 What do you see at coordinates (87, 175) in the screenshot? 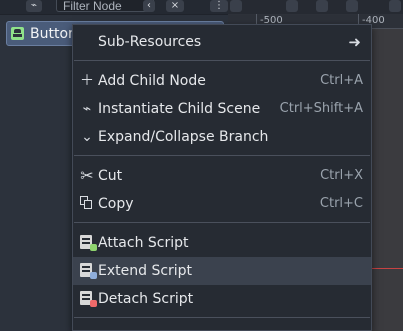
I see `scissors-icon: ✂` at bounding box center [87, 175].